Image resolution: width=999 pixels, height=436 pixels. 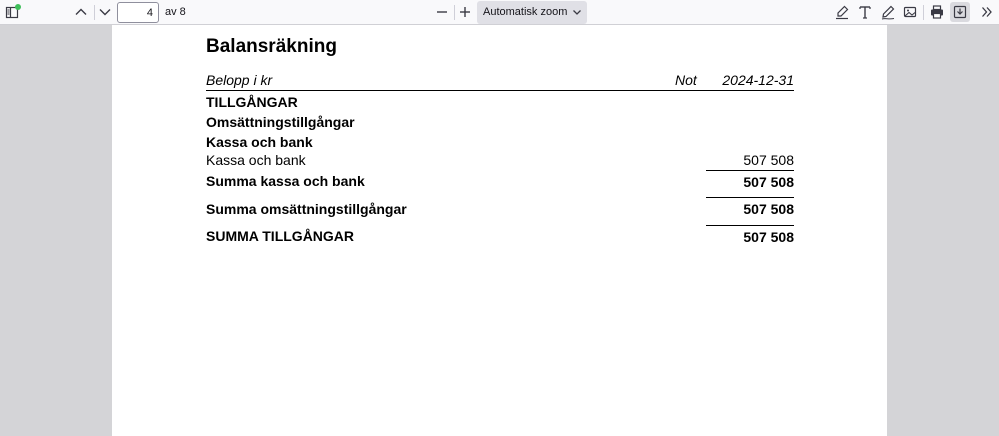 I want to click on row-value-cash-bank: 507 508, so click(x=768, y=160).